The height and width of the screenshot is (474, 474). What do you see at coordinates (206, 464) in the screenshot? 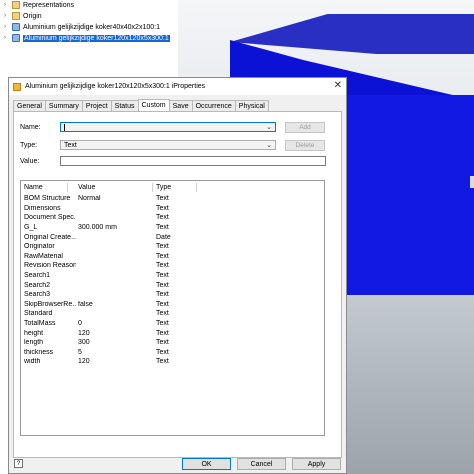
I see `ok-button: OK` at bounding box center [206, 464].